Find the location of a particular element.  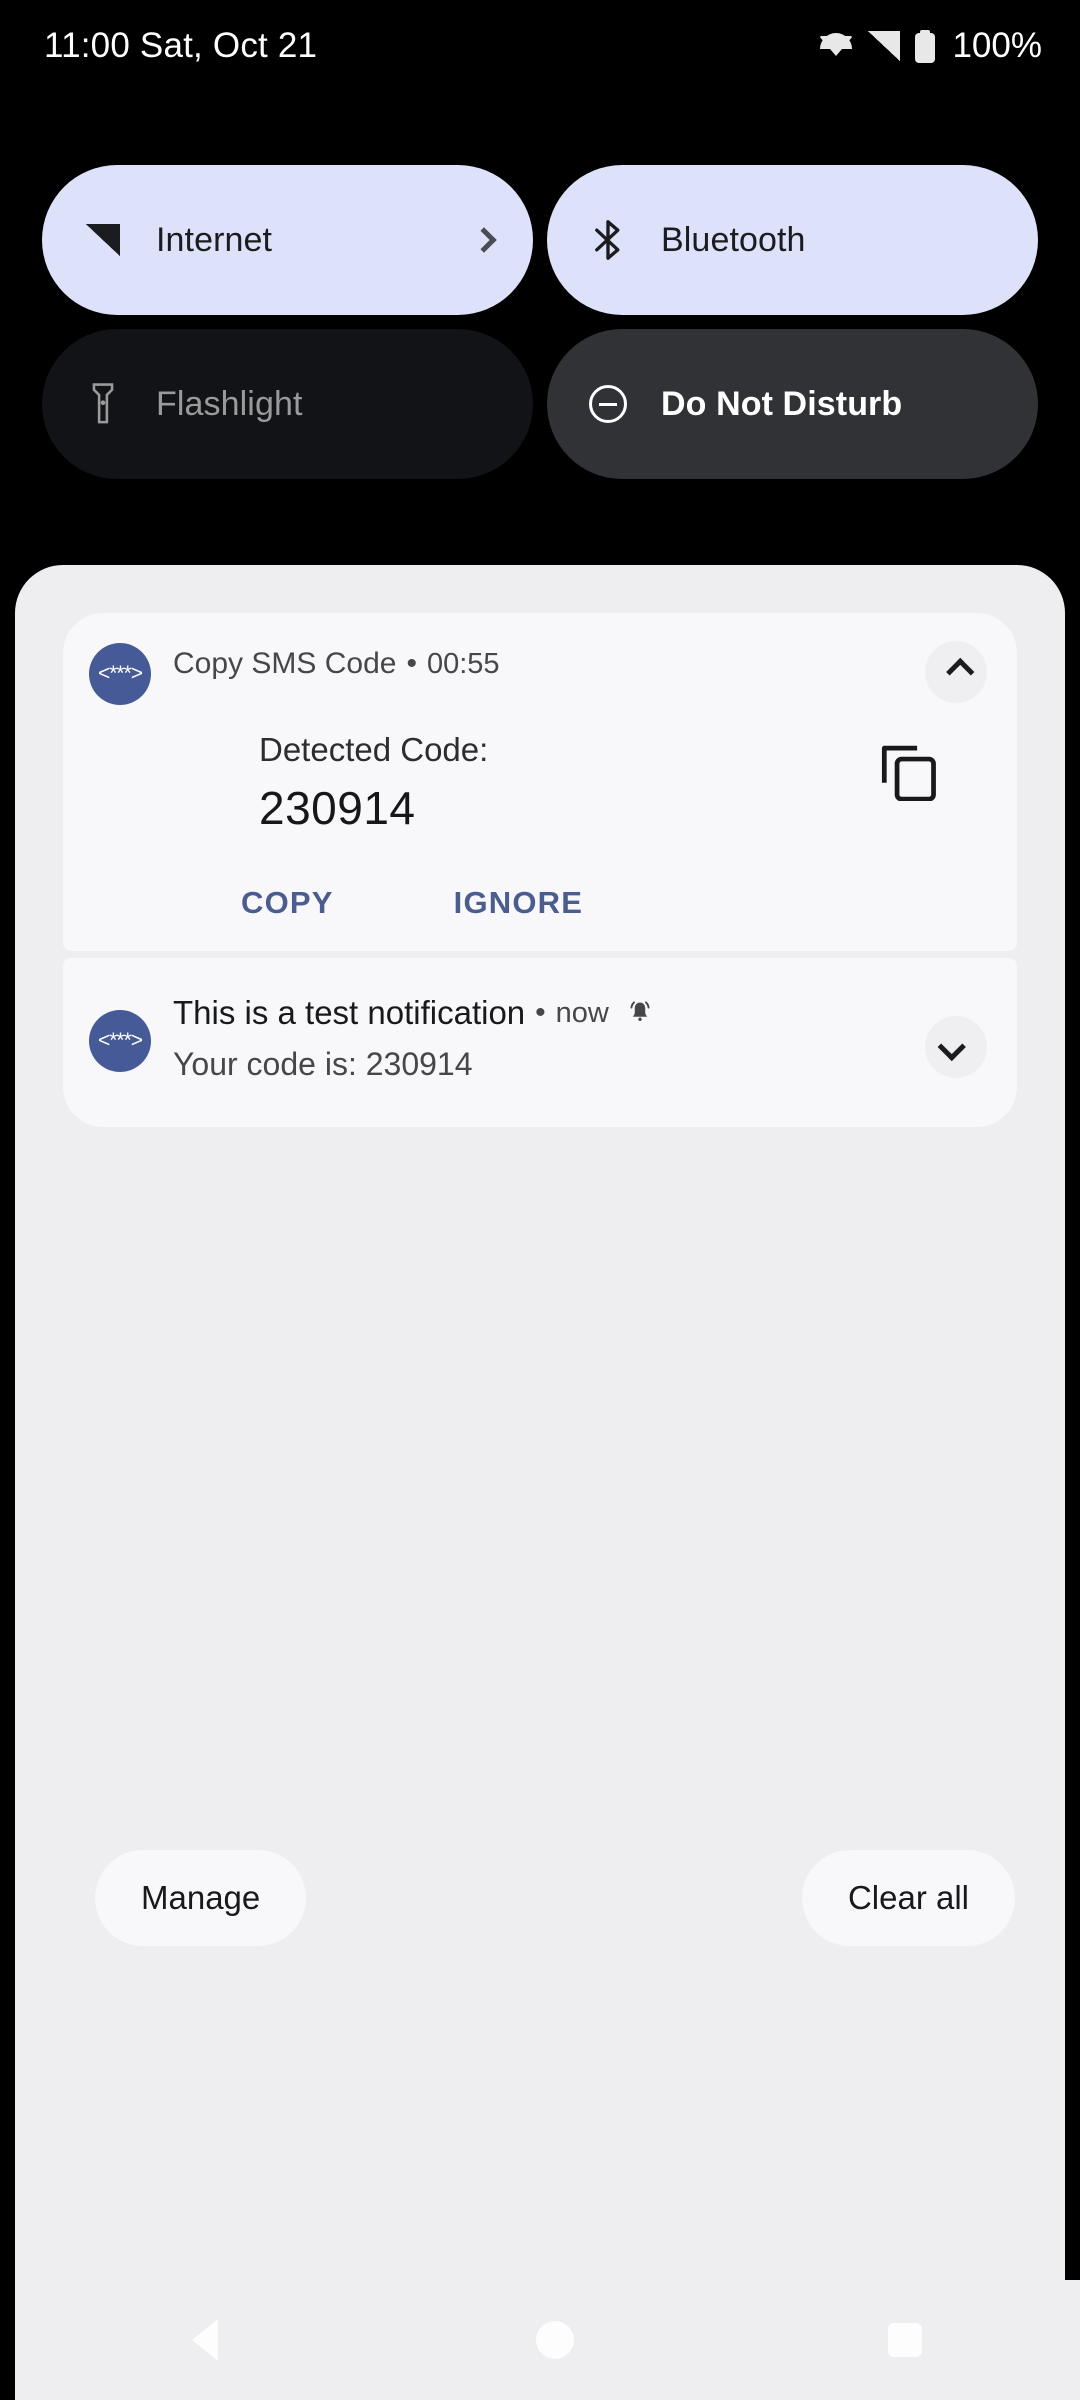

collapse-button is located at coordinates (956, 672).